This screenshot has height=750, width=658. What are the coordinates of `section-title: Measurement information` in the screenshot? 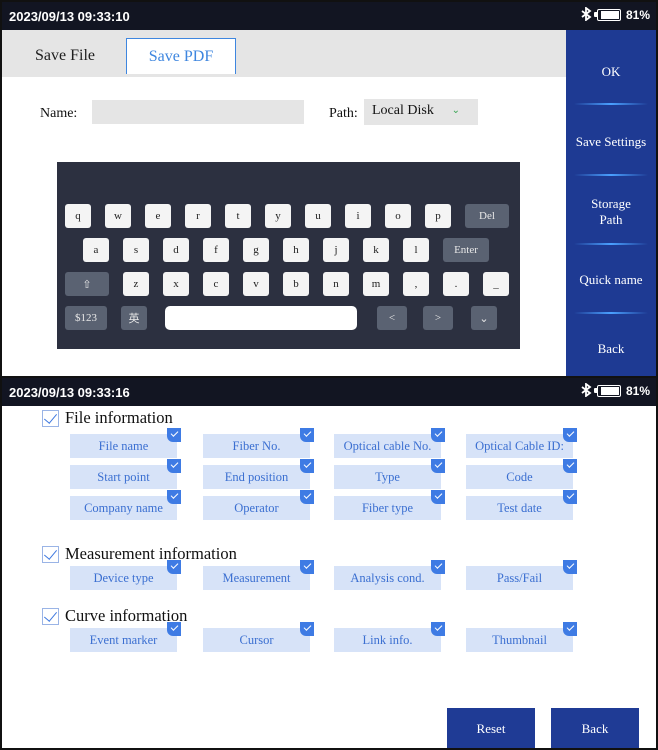 It's located at (151, 553).